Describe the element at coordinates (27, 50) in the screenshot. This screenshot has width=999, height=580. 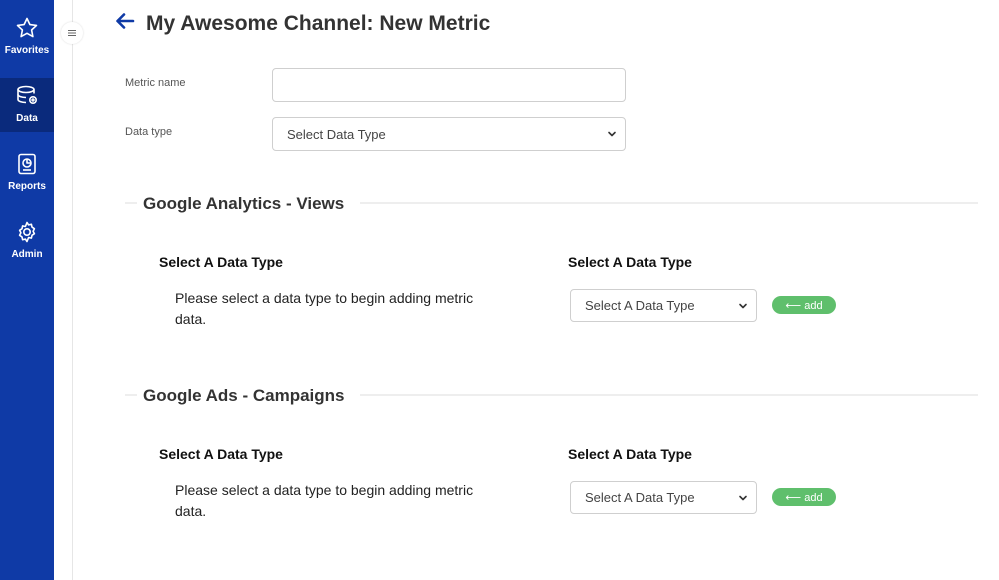
I see `sidebar-item-label: Favorites` at that location.